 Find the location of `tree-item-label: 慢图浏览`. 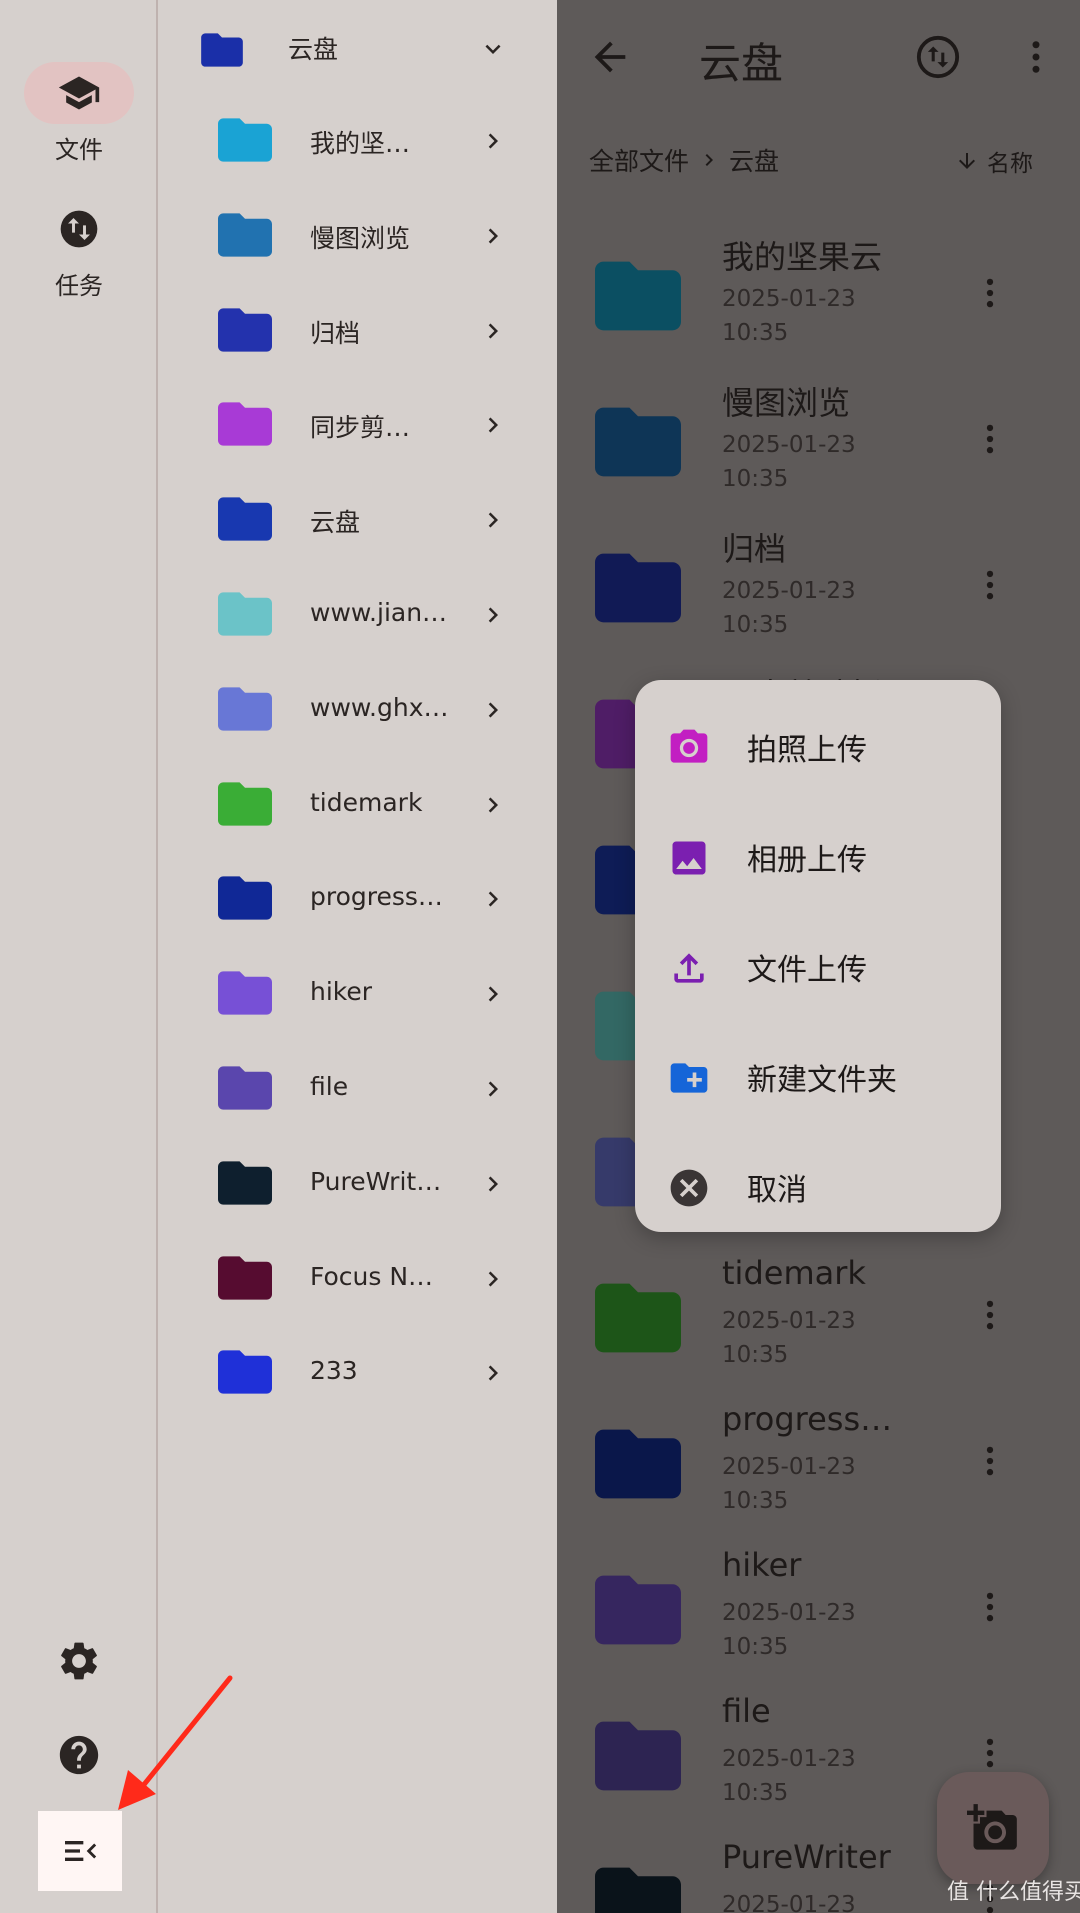

tree-item-label: 慢图浏览 is located at coordinates (360, 238).